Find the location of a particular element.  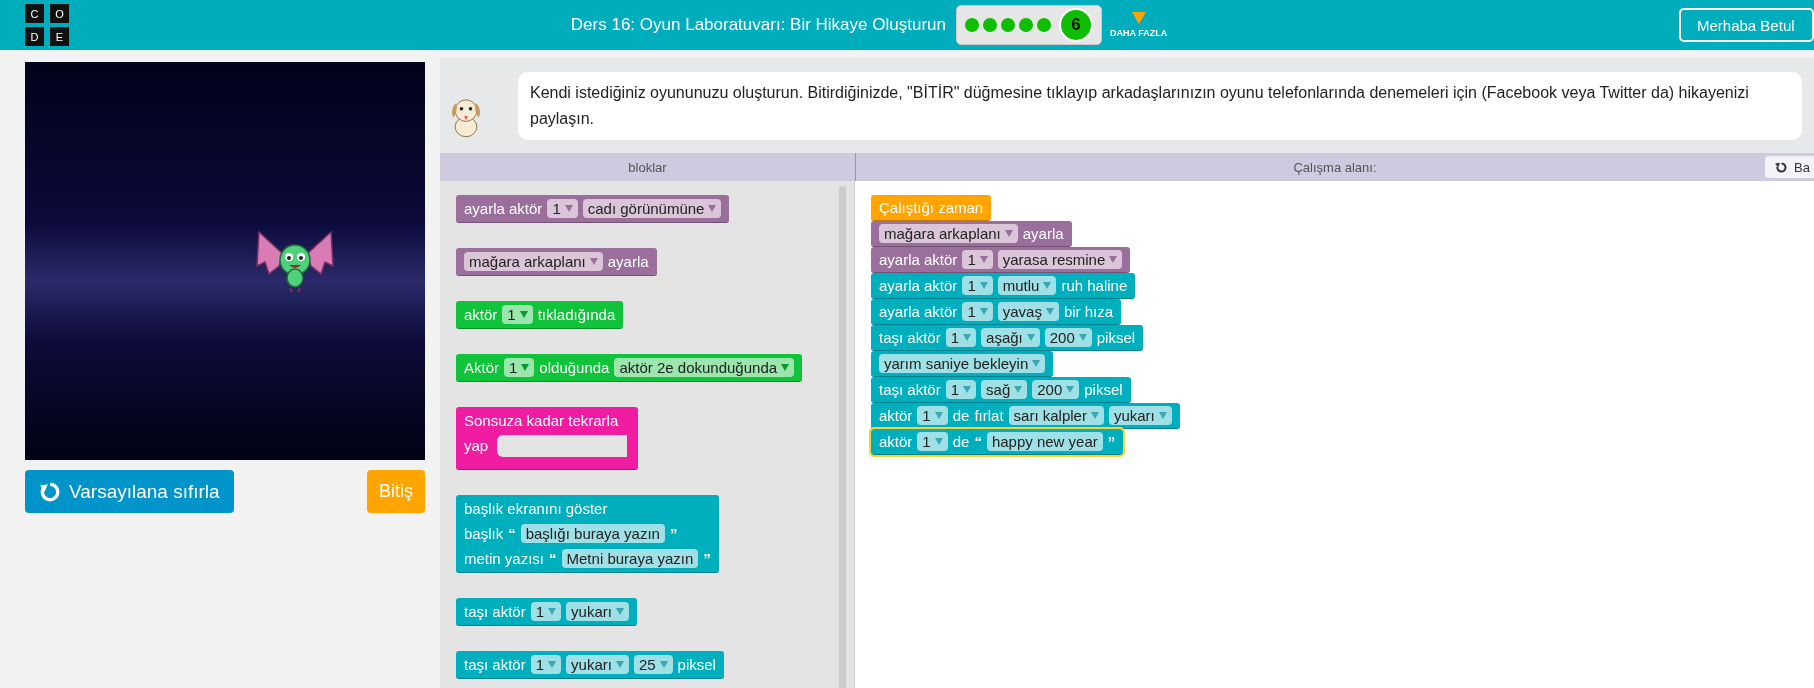

instructions-text: Kendi istediğiniz oyununuzu oluşturun. Bitirdiğinizde, "BİTİR" düğmesine tıklayıp arkadaşlarınızın oyunu telefonlarında denemeleri için (Facebook veya Twitter da) hikayenizi paylaşın. is located at coordinates (1160, 105).